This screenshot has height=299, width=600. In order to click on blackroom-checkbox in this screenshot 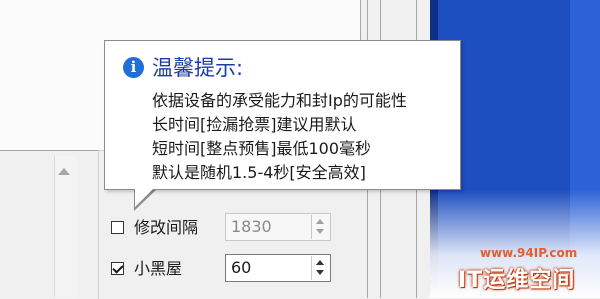, I will do `click(117, 268)`.